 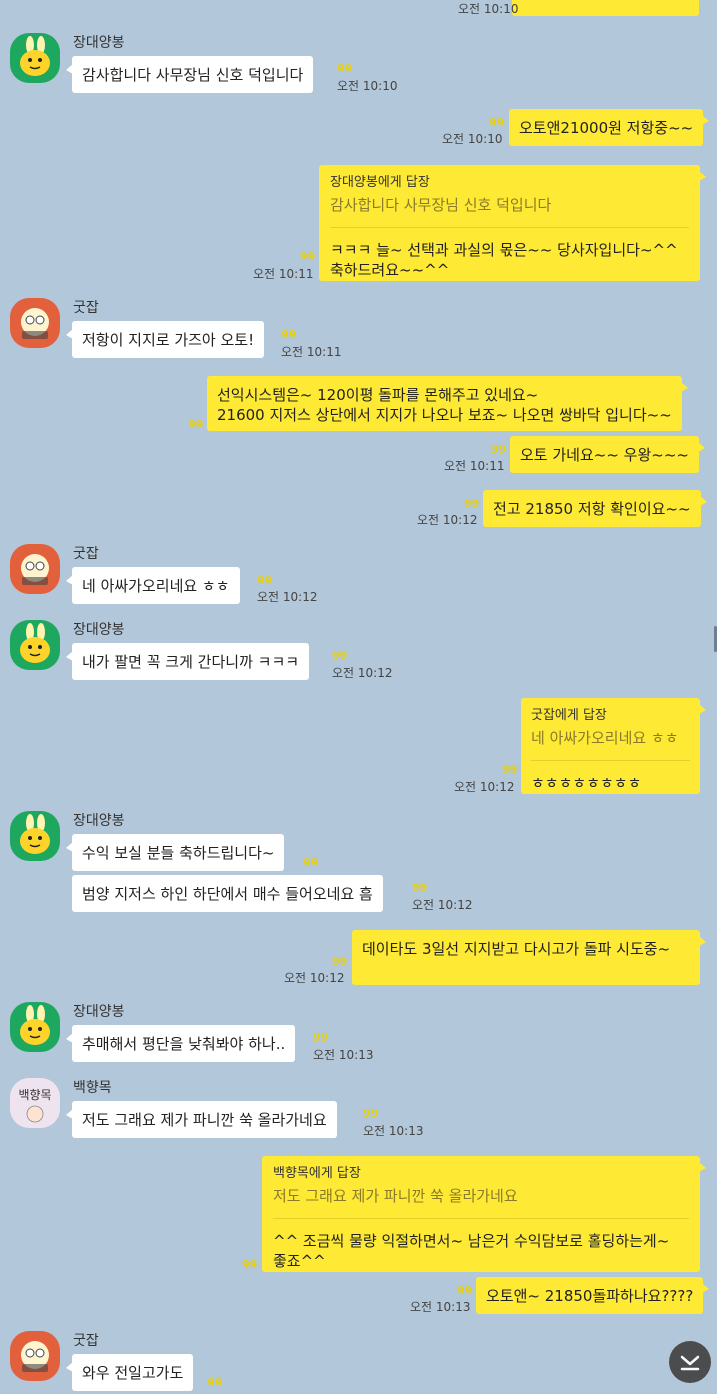 I want to click on grandma-face-icon, so click(x=35, y=1114).